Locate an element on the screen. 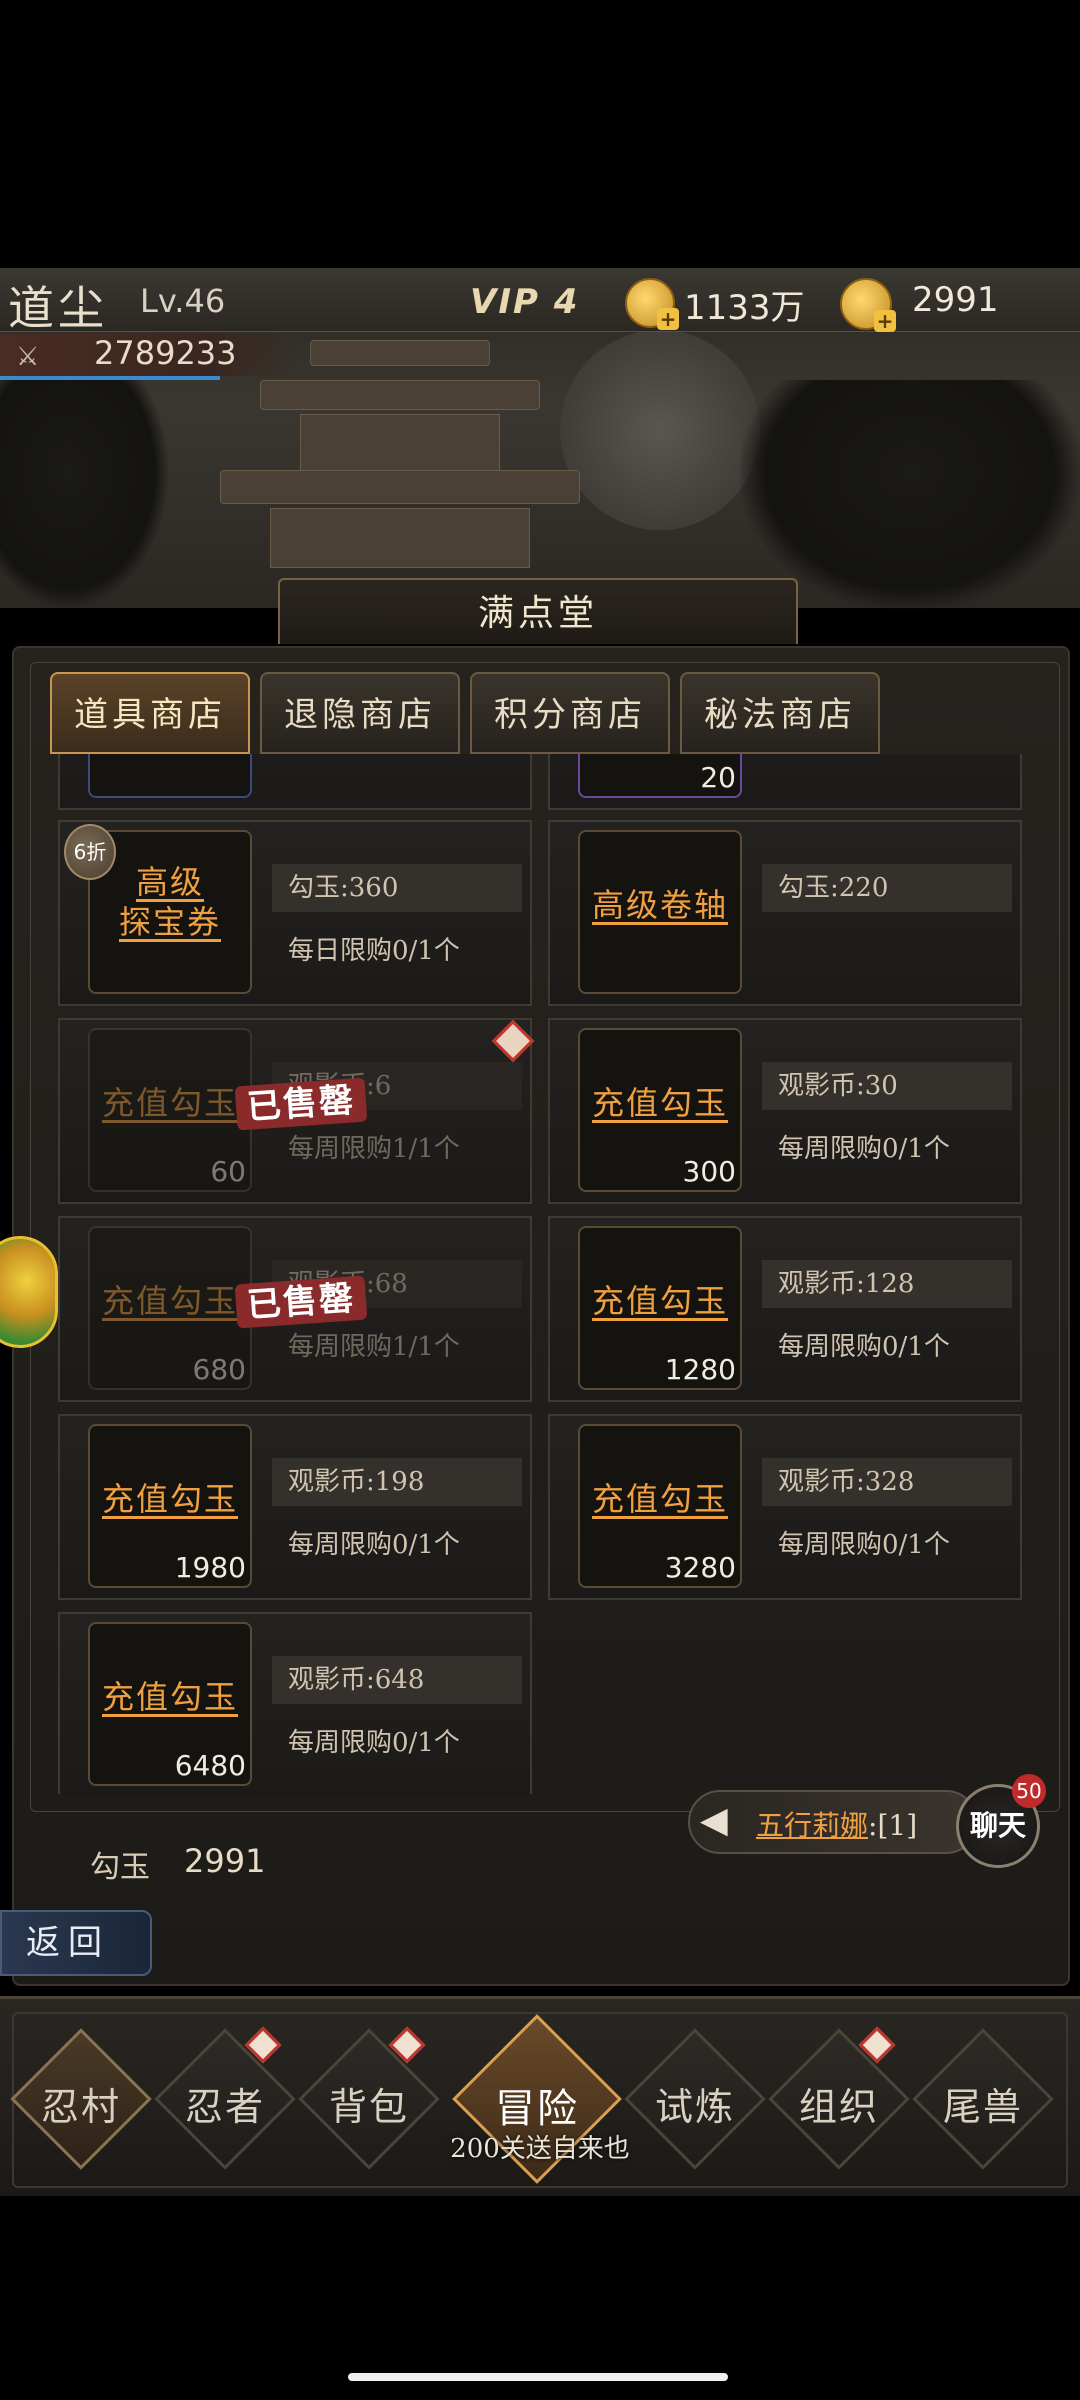  shop-item-card: 充值勾玉 300 观影币:30 每周限购0/1个 is located at coordinates (785, 1111).